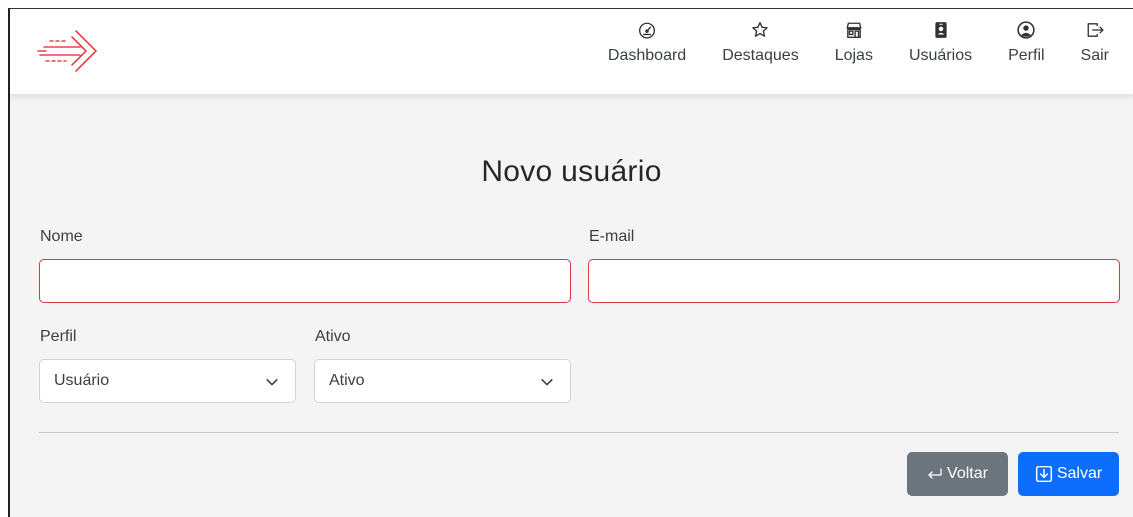 The image size is (1133, 517). Describe the element at coordinates (760, 44) in the screenshot. I see `nav-item-destaques: Destaques` at that location.